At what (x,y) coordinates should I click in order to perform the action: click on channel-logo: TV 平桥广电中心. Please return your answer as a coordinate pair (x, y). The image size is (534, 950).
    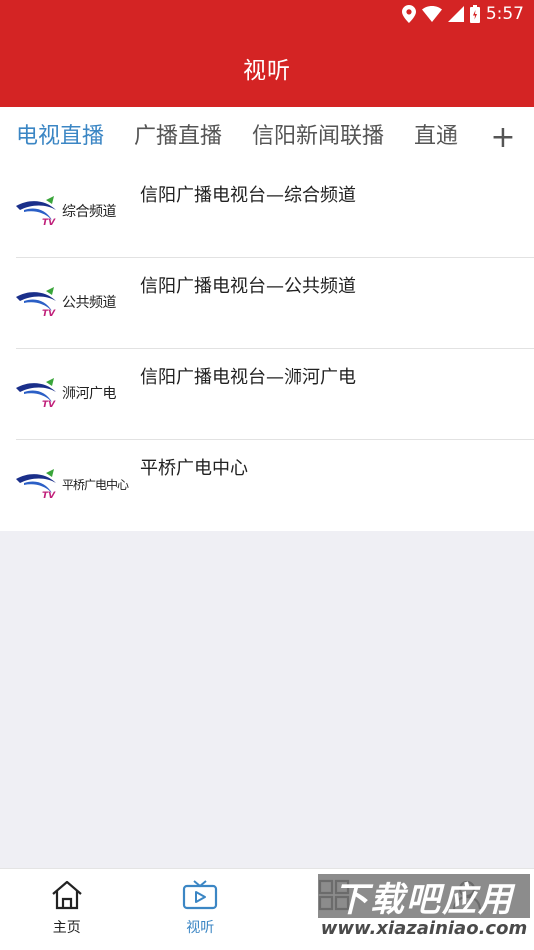
    Looking at the image, I should click on (73, 484).